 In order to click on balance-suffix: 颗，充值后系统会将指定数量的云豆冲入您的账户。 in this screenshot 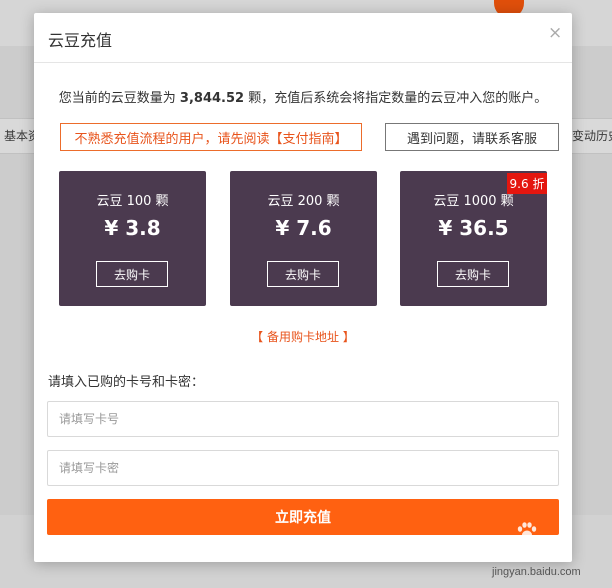, I will do `click(396, 98)`.